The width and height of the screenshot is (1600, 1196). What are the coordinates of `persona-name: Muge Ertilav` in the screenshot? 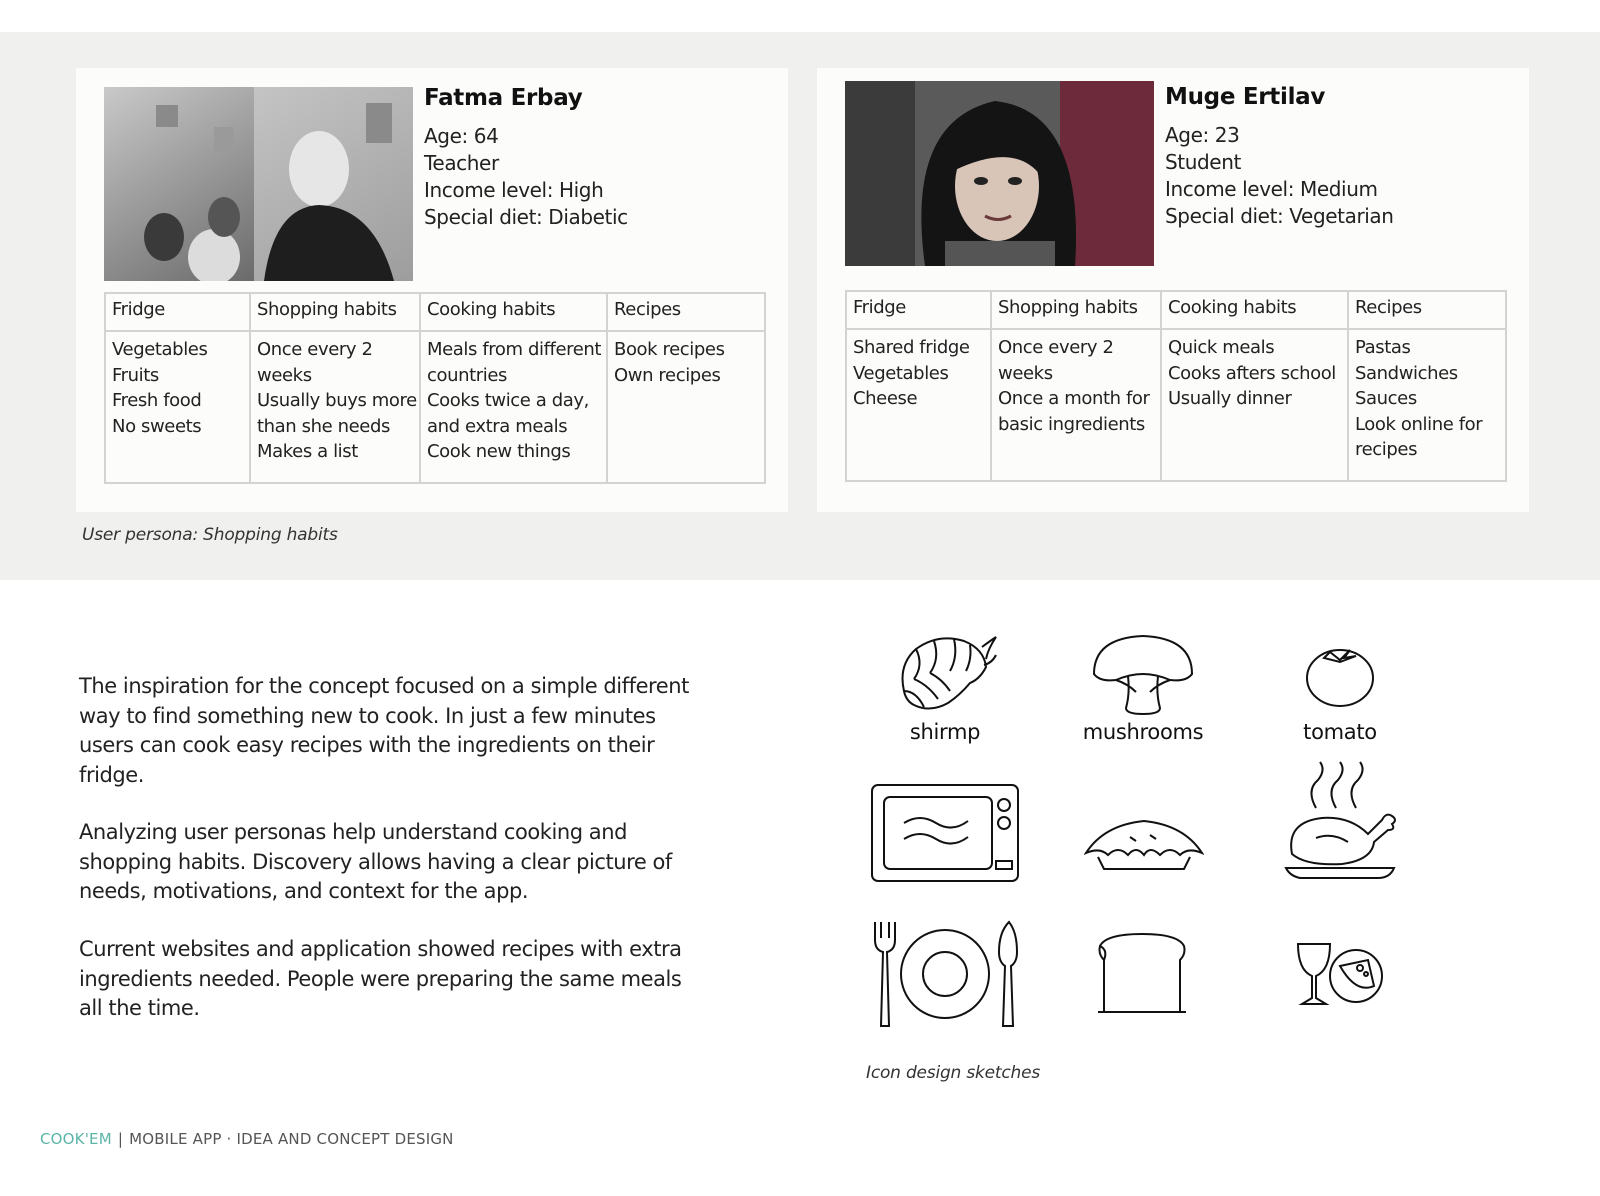 It's located at (1245, 97).